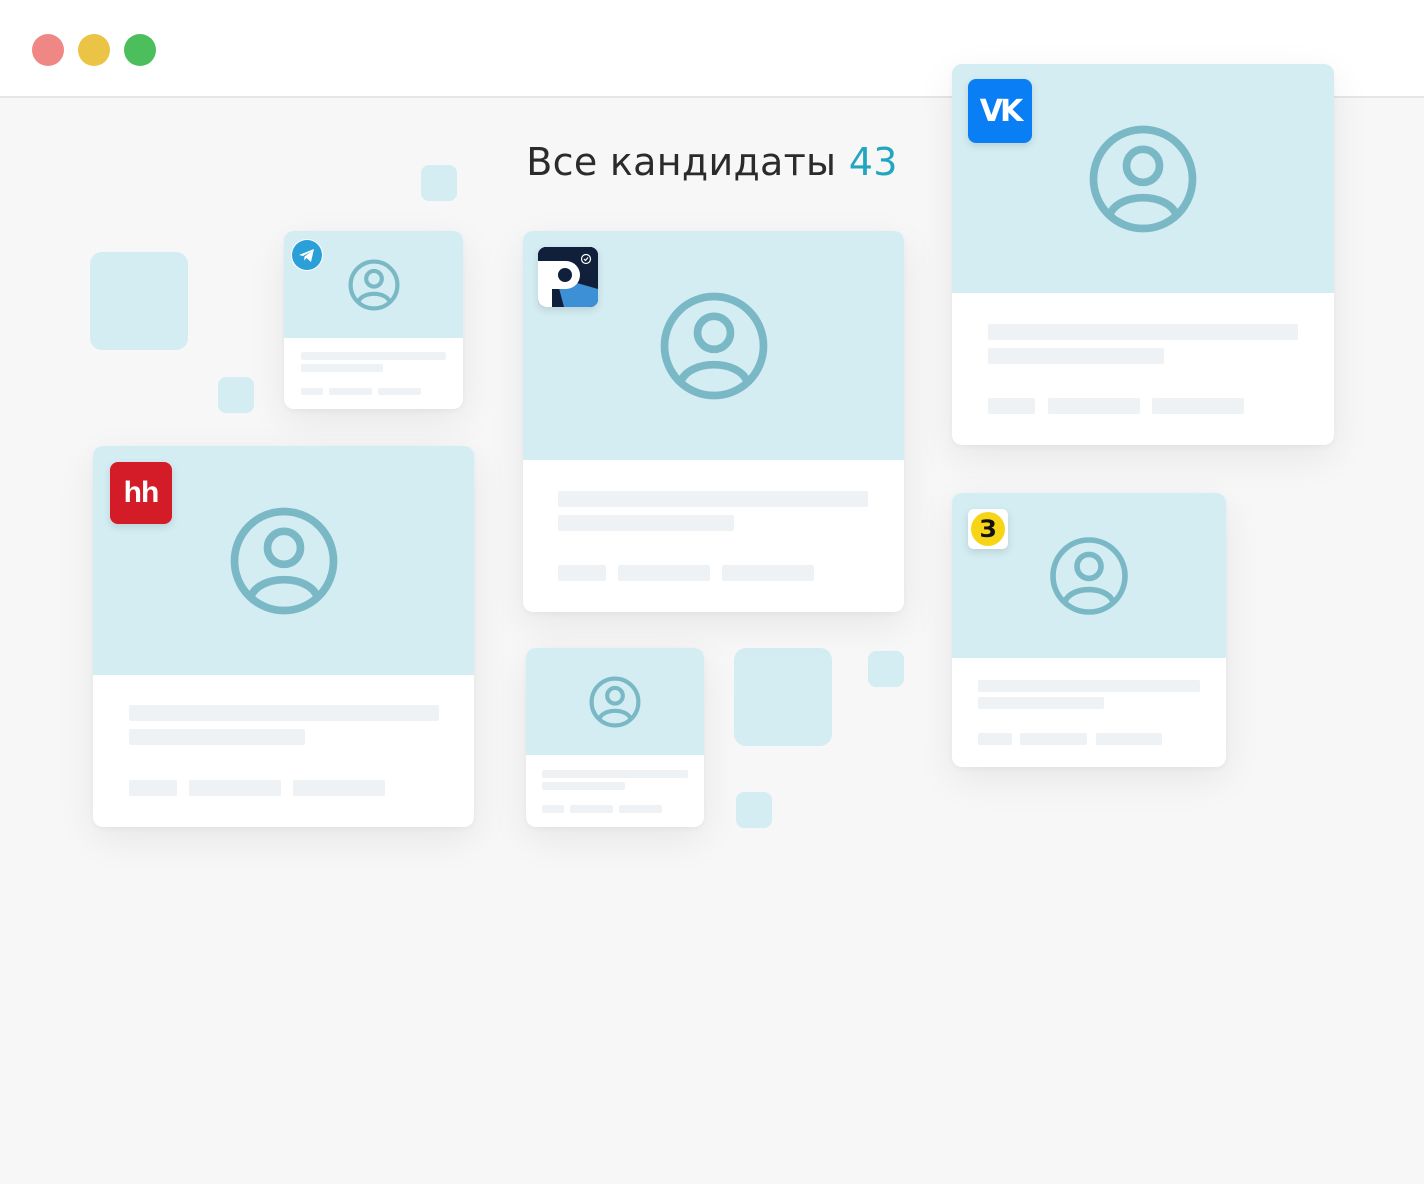 The image size is (1424, 1184). What do you see at coordinates (140, 50) in the screenshot?
I see `maximize-window-button` at bounding box center [140, 50].